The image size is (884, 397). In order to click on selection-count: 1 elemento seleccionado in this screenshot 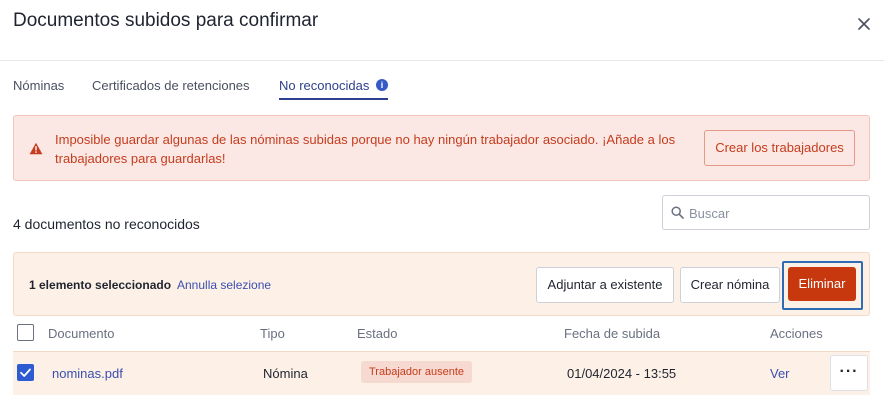, I will do `click(100, 285)`.